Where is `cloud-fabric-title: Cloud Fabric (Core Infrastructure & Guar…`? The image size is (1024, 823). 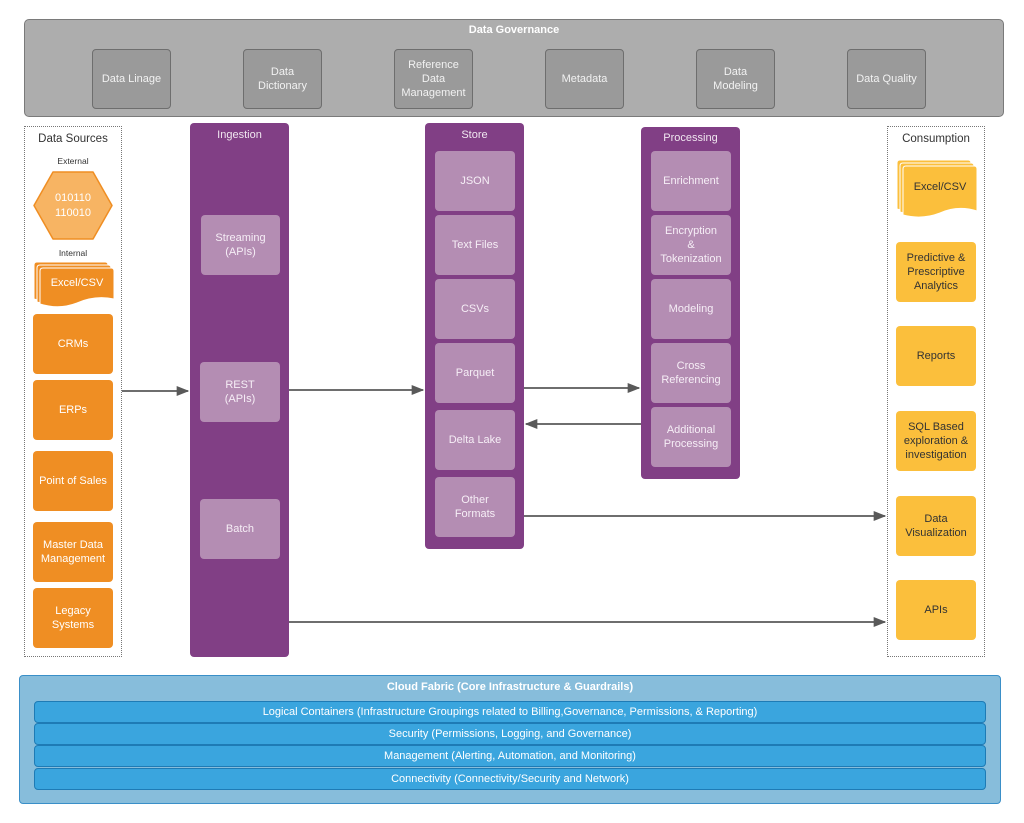 cloud-fabric-title: Cloud Fabric (Core Infrastructure & Guar… is located at coordinates (510, 687).